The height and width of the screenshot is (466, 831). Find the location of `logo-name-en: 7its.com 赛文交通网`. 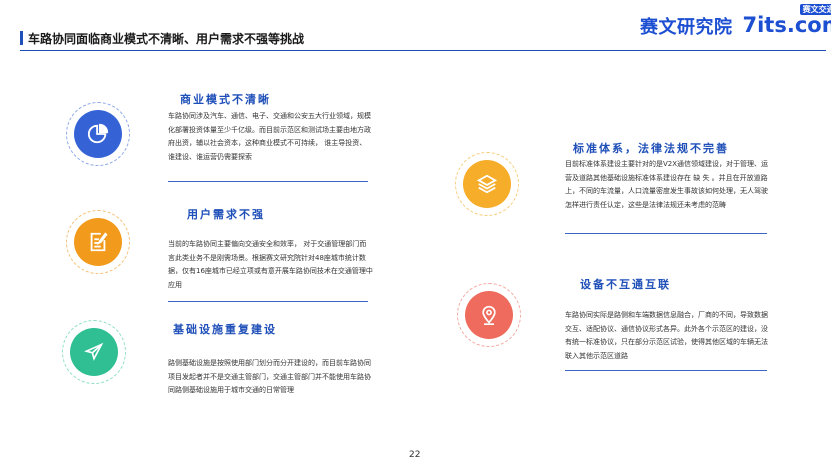

logo-name-en: 7its.com 赛文交通网 is located at coordinates (786, 22).